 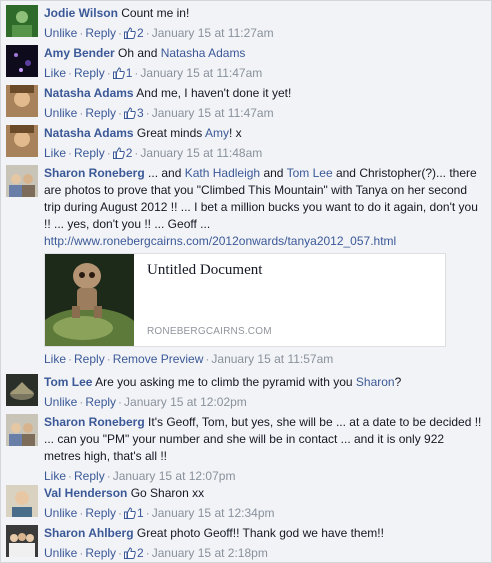 I want to click on author-name: Amy Bender, so click(x=79, y=53).